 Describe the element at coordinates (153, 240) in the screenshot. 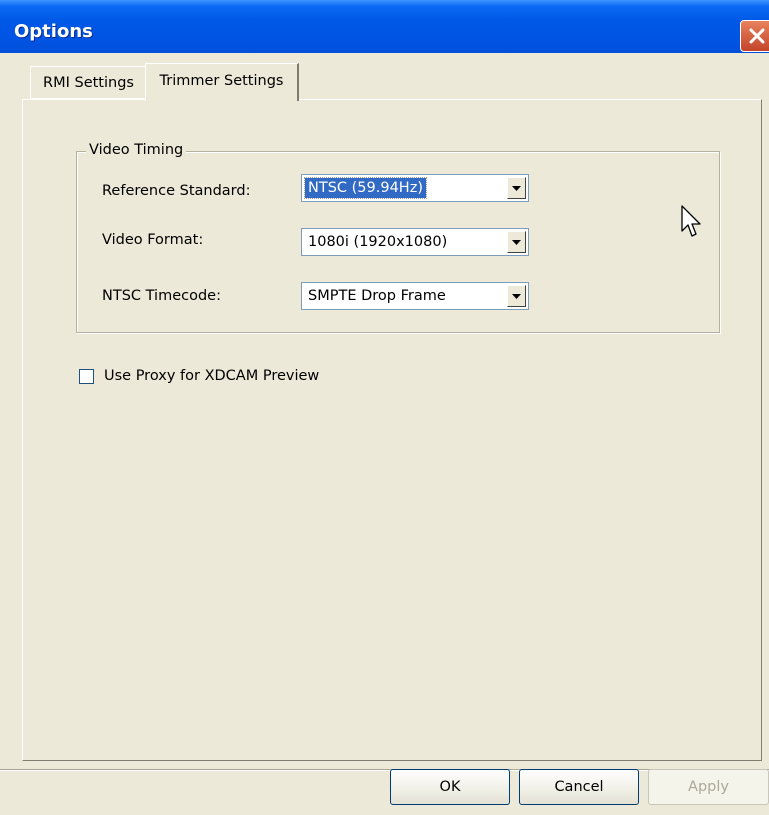

I see `video-format-label: Video Format:` at that location.